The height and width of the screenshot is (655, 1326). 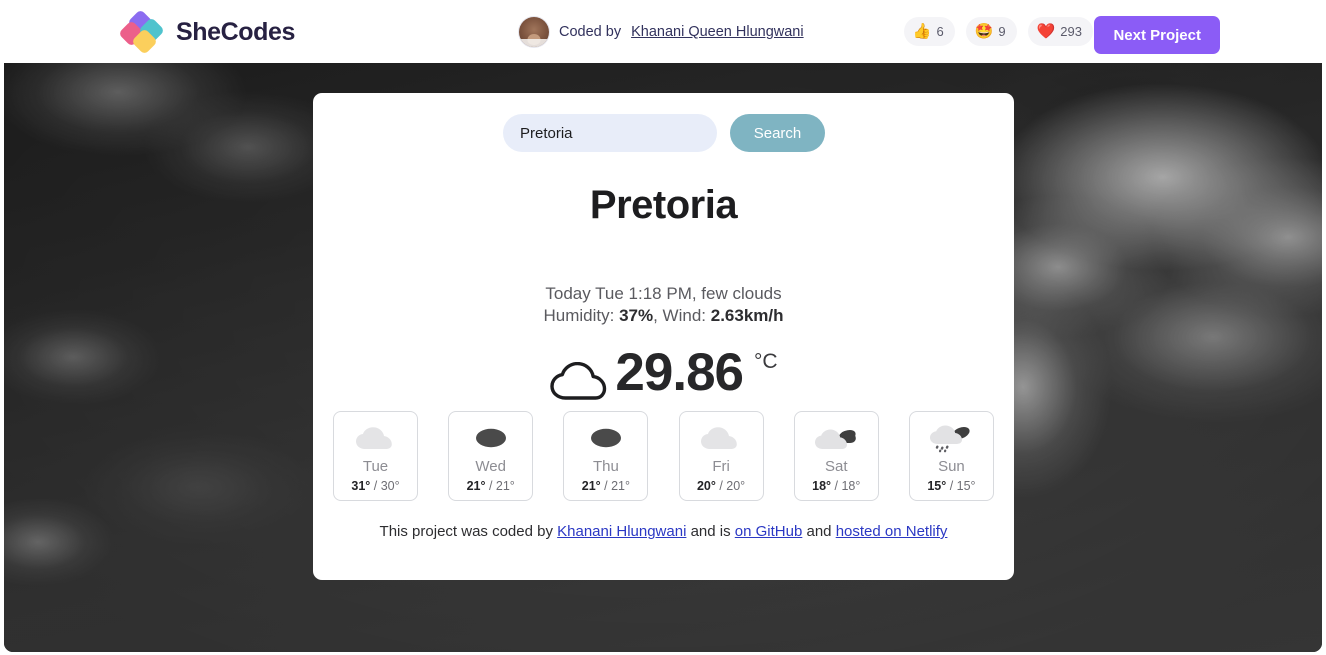 I want to click on forecast-temps: 18° / 18°, so click(x=836, y=486).